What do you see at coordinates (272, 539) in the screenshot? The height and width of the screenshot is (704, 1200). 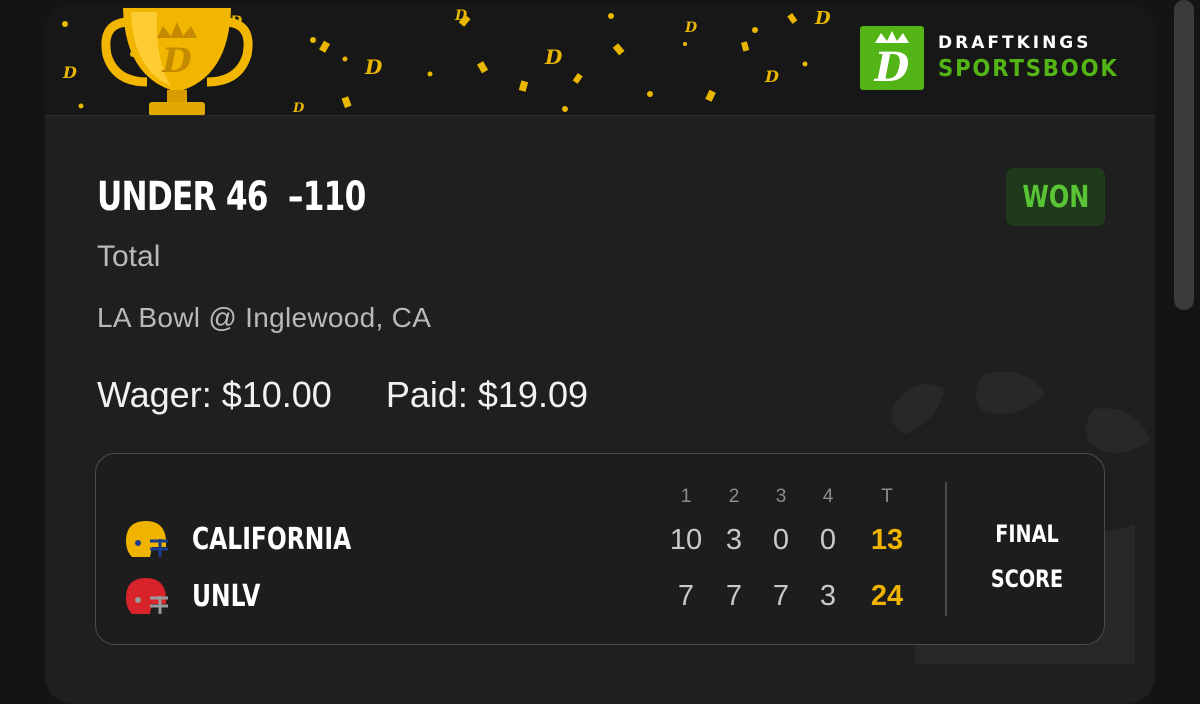 I see `team-name: CALIFORNIA` at bounding box center [272, 539].